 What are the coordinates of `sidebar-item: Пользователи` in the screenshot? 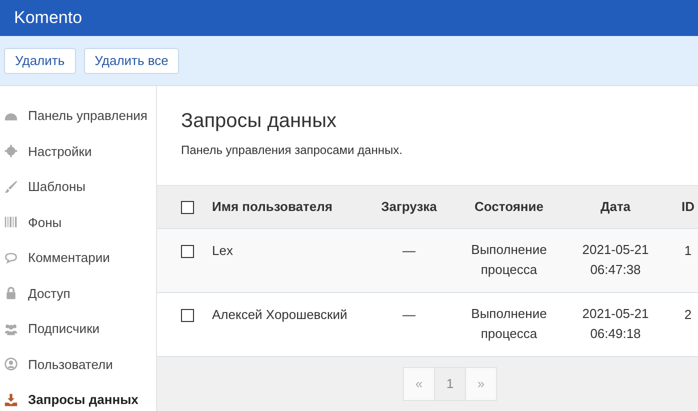 It's located at (78, 364).